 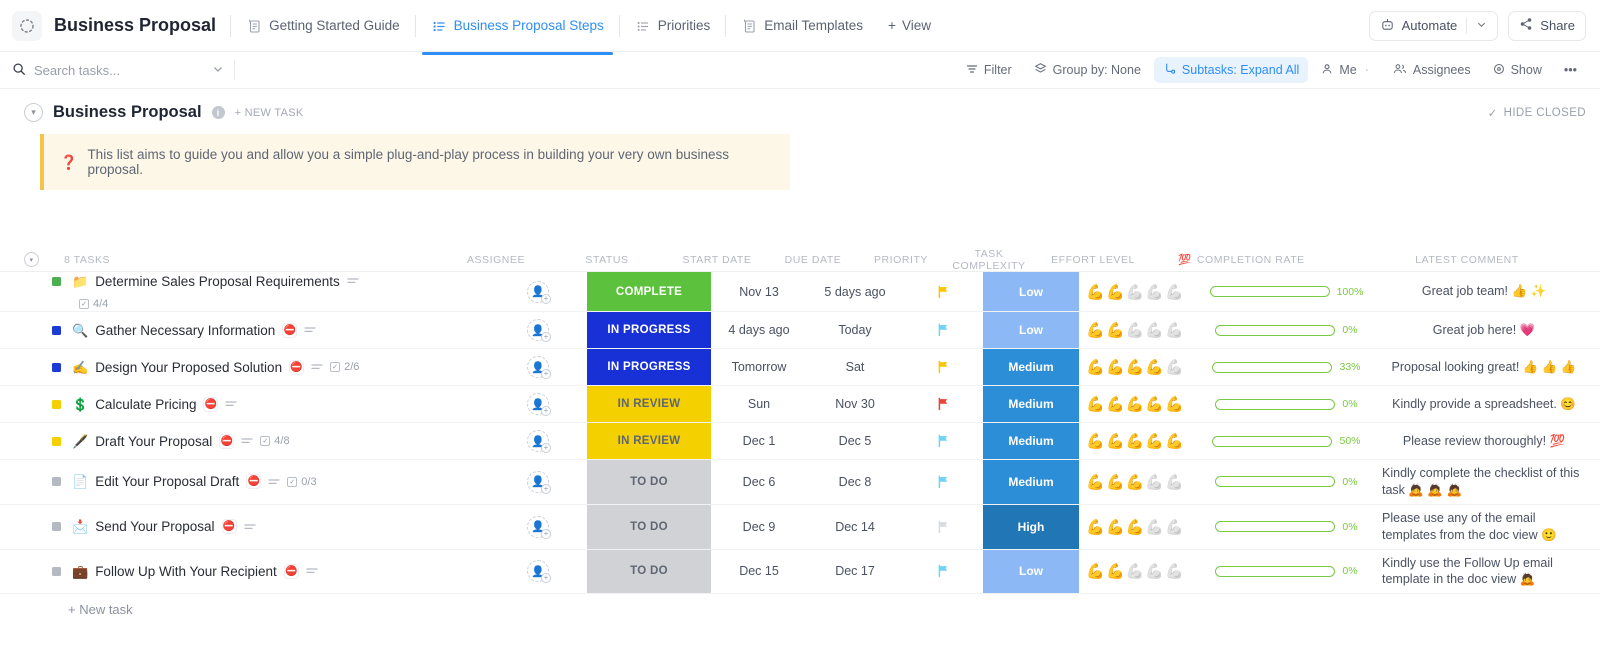 What do you see at coordinates (275, 441) in the screenshot?
I see `subtask-count: ✓ 4/8` at bounding box center [275, 441].